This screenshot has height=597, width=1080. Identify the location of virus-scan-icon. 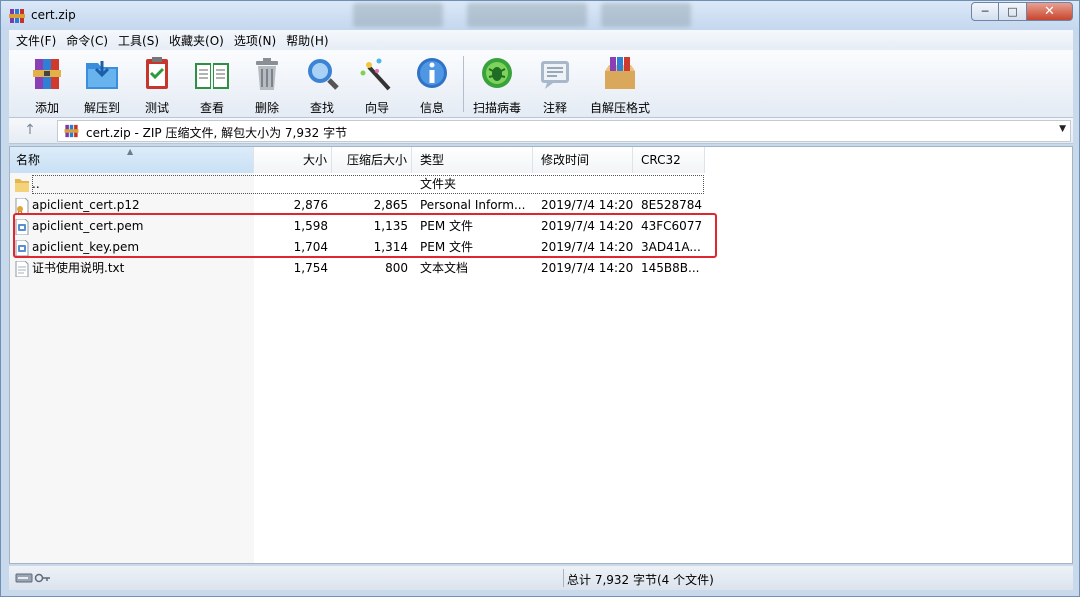
(497, 73).